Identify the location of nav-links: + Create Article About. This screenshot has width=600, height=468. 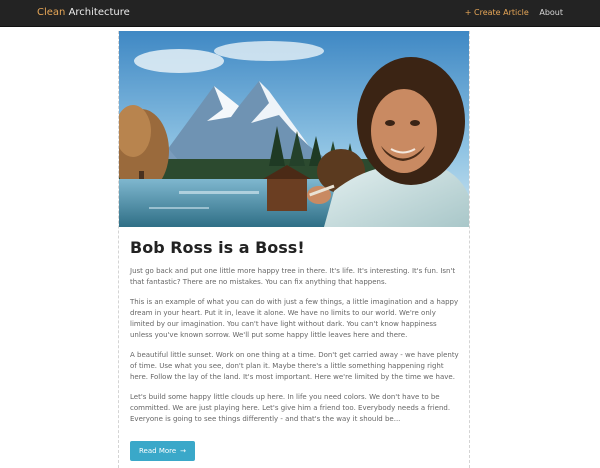
(514, 13).